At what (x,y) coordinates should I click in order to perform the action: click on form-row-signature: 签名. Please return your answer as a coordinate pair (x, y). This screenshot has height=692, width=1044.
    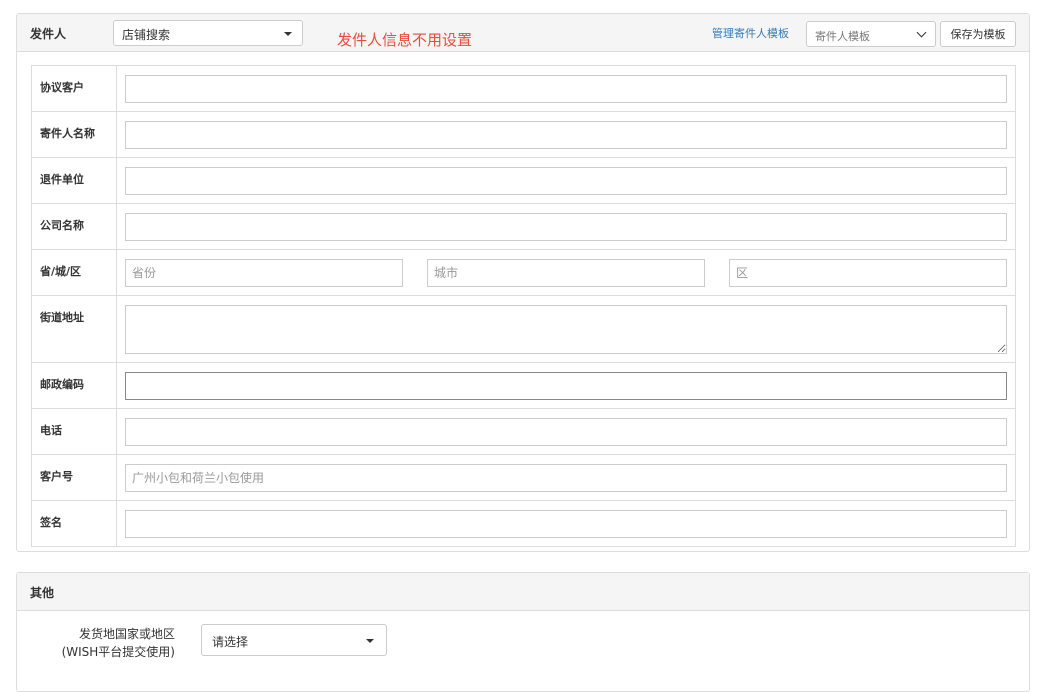
    Looking at the image, I should click on (523, 523).